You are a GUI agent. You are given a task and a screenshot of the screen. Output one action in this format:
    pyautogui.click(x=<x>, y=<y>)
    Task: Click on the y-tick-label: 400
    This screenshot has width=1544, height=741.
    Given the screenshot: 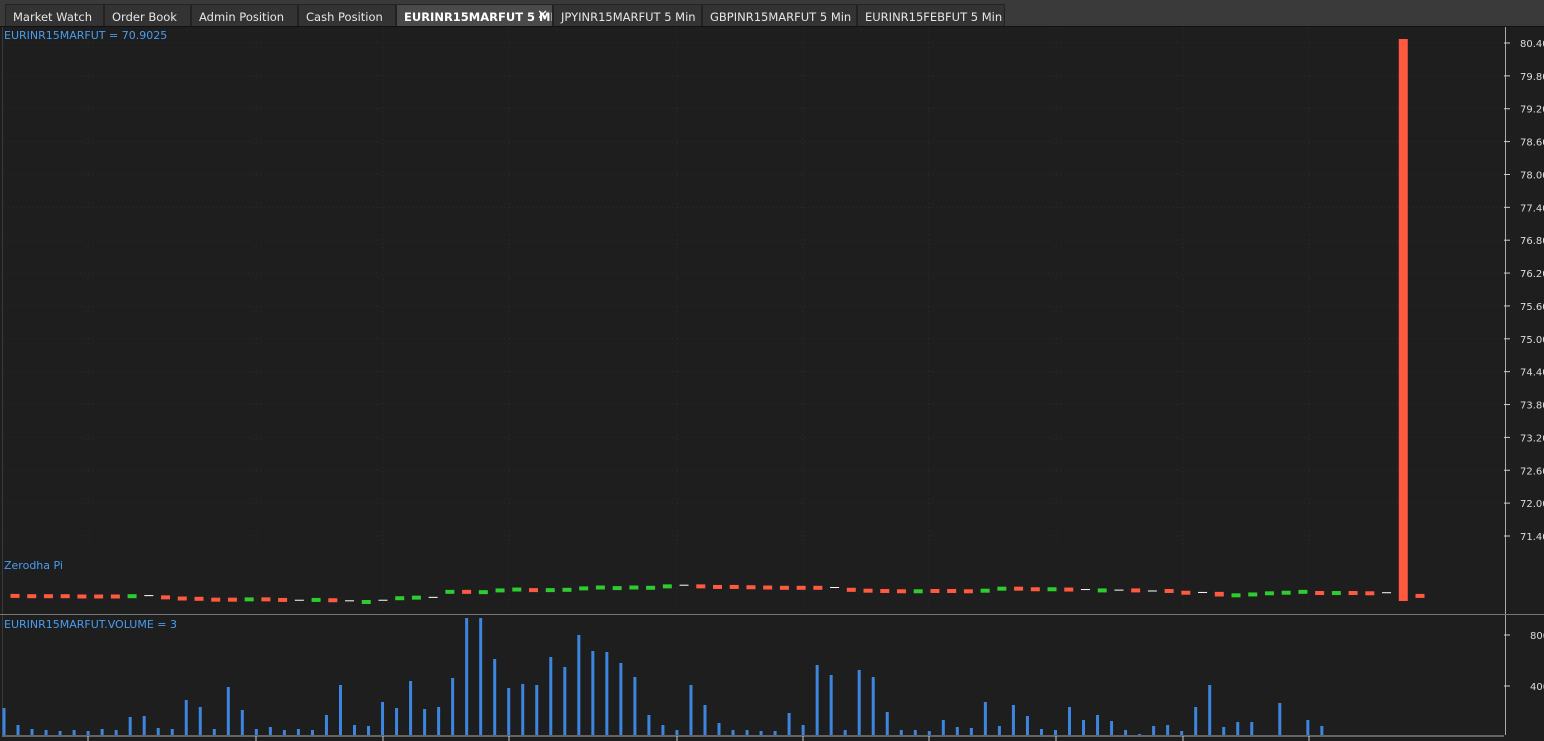 What is the action you would take?
    pyautogui.click(x=1537, y=687)
    